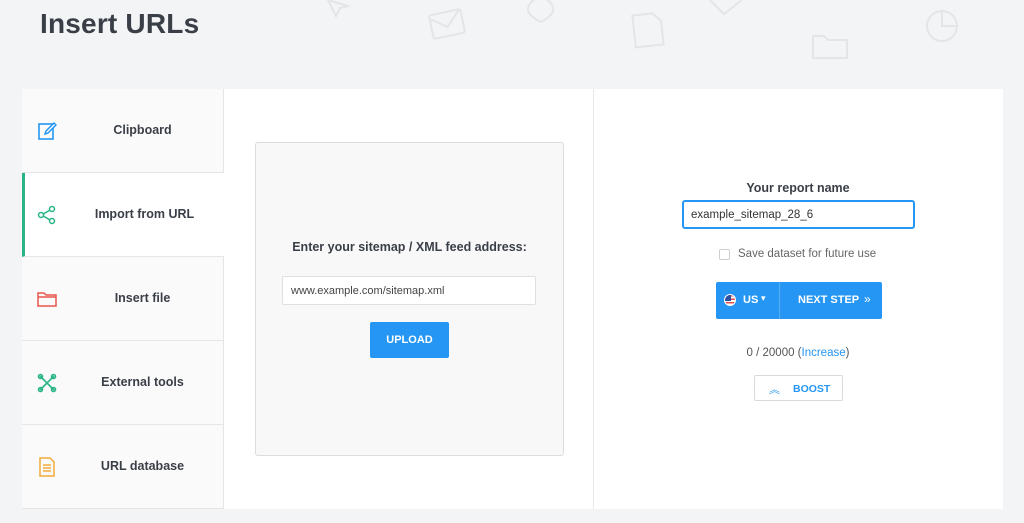  Describe the element at coordinates (447, 24) in the screenshot. I see `envelope-icon` at that location.